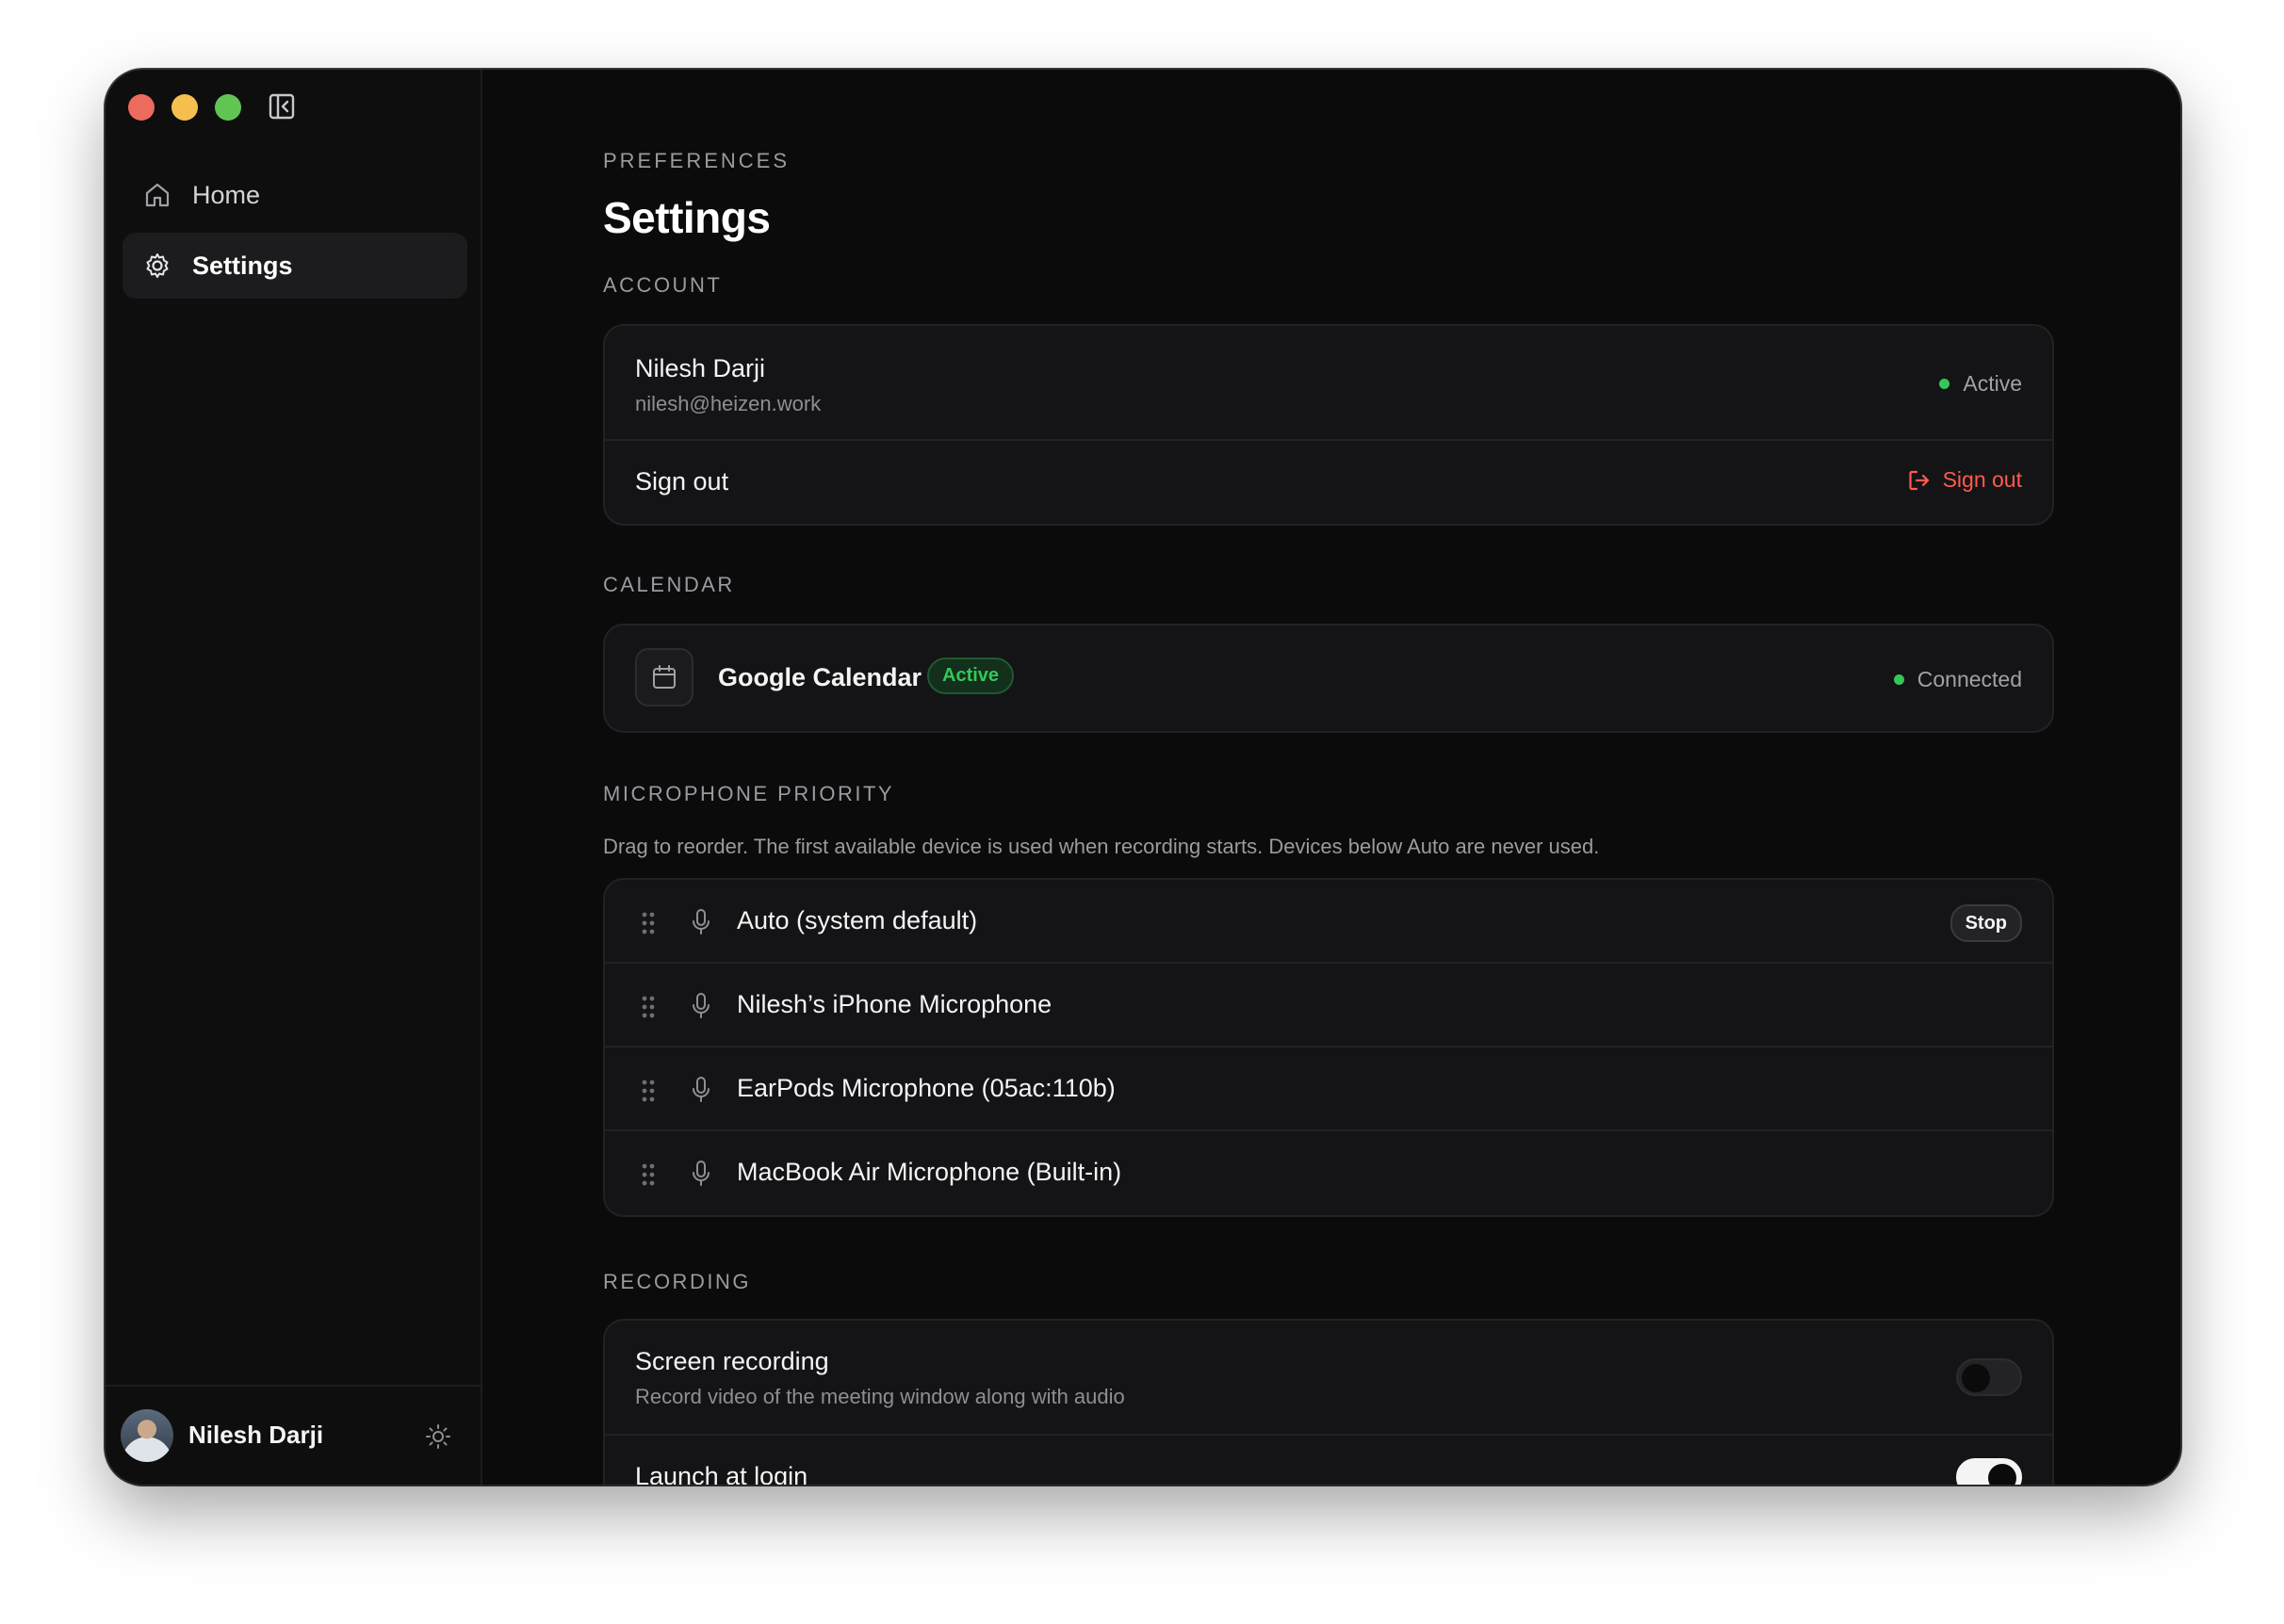 This screenshot has width=2284, height=1624. Describe the element at coordinates (687, 217) in the screenshot. I see `page-title: Settings` at that location.